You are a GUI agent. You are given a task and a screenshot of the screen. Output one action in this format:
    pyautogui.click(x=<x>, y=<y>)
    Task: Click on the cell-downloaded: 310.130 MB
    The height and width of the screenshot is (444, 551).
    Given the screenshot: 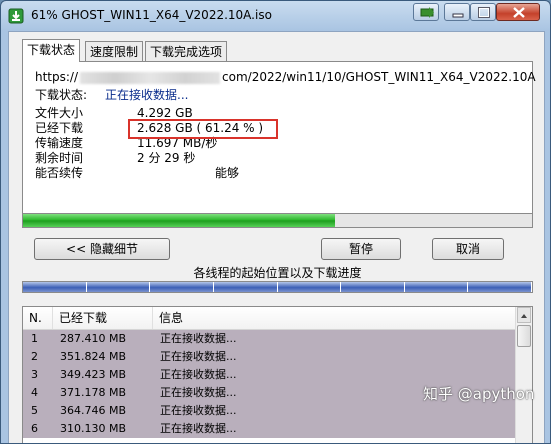 What is the action you would take?
    pyautogui.click(x=93, y=428)
    